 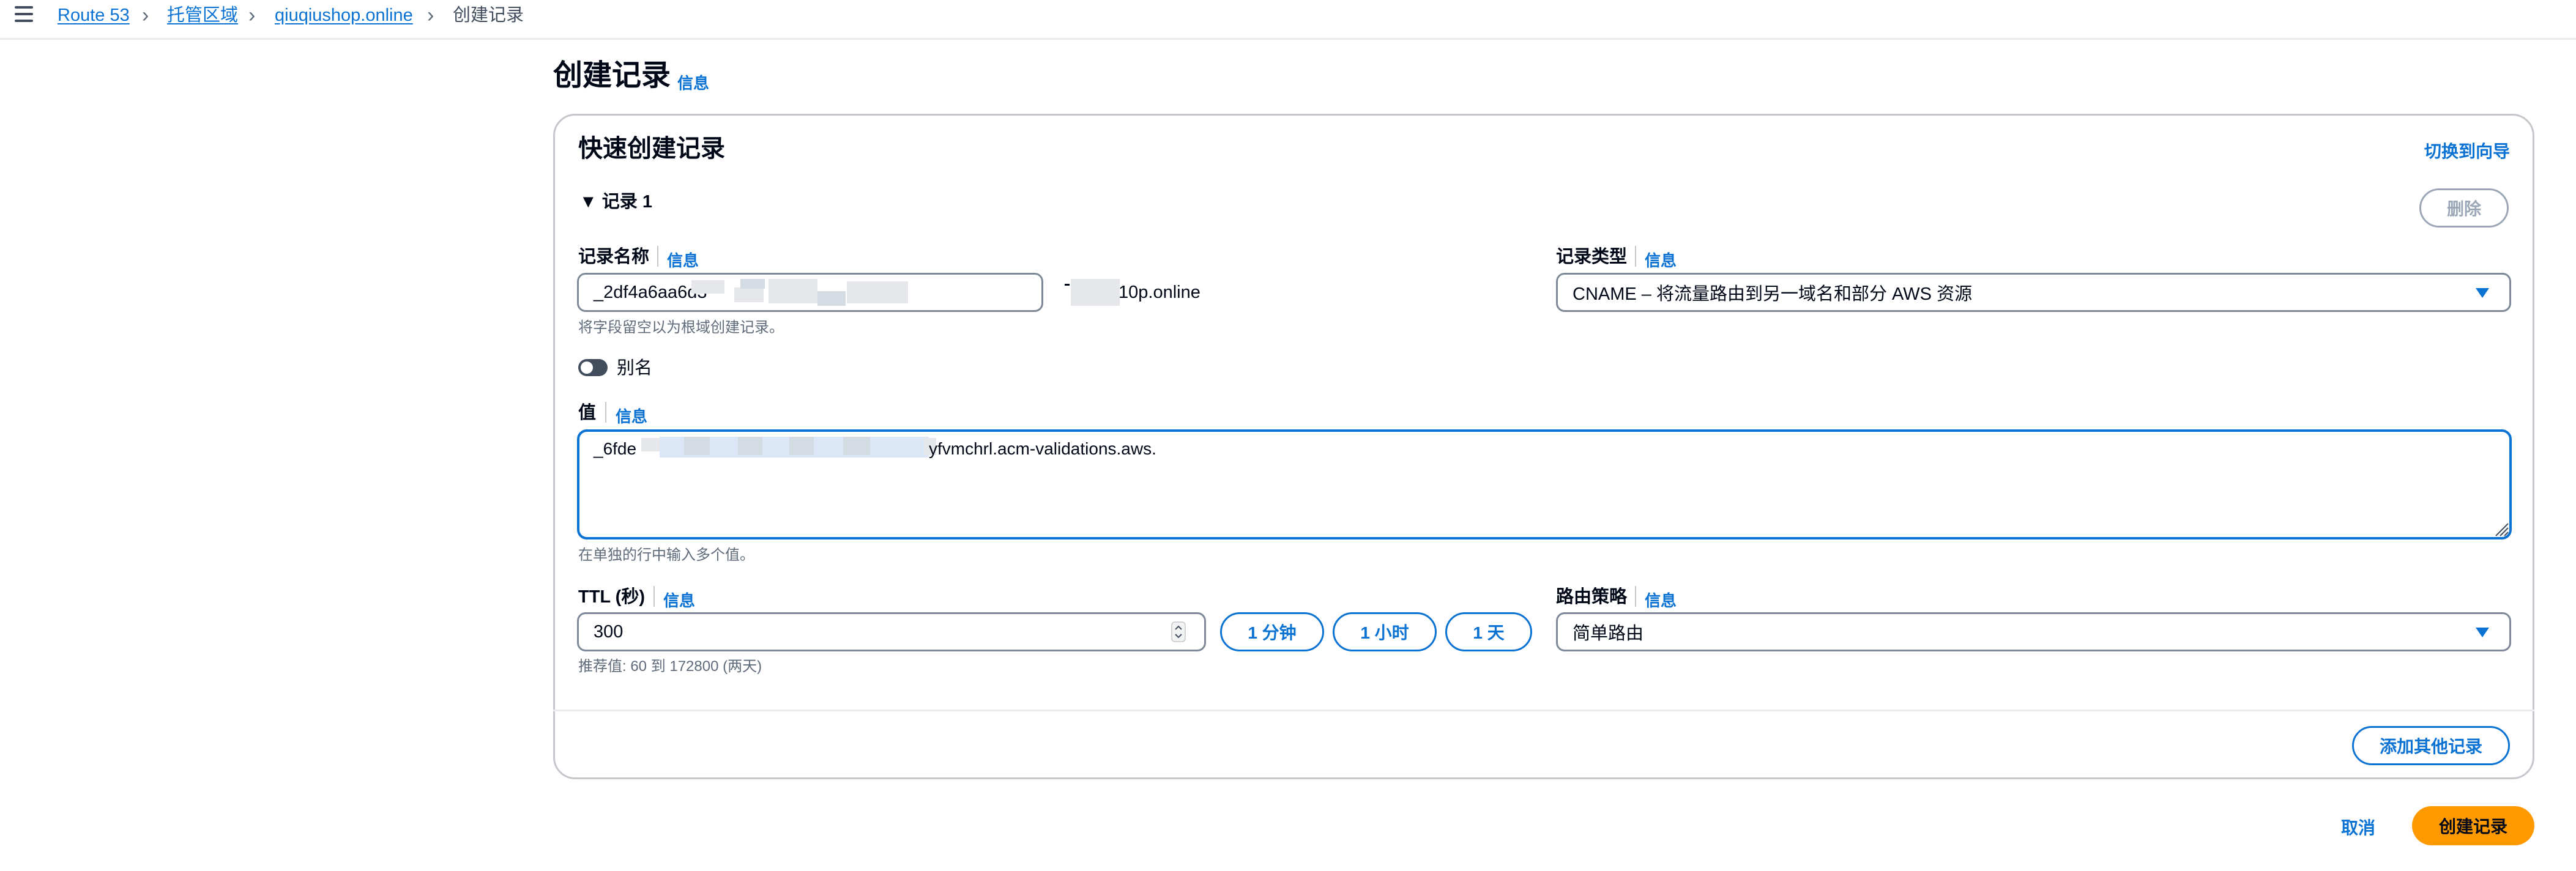 I want to click on ttl-preset-1-day: 1 天, so click(x=1488, y=631).